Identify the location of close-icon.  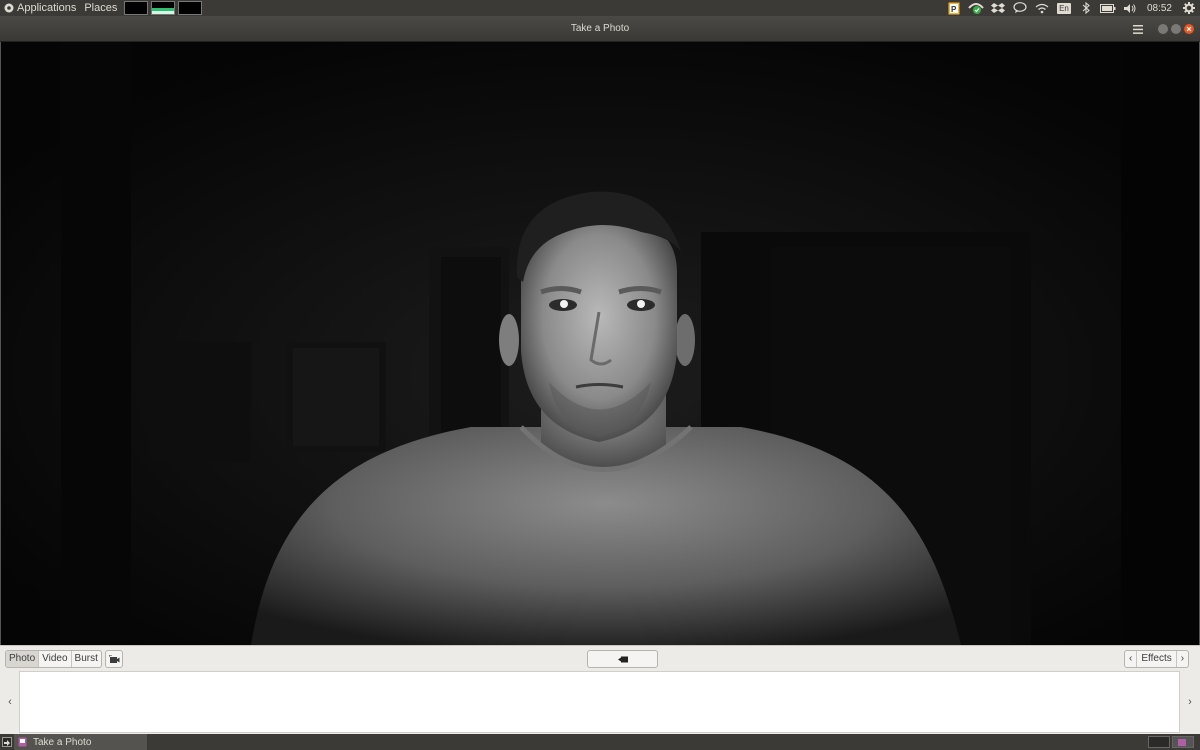
(1189, 29).